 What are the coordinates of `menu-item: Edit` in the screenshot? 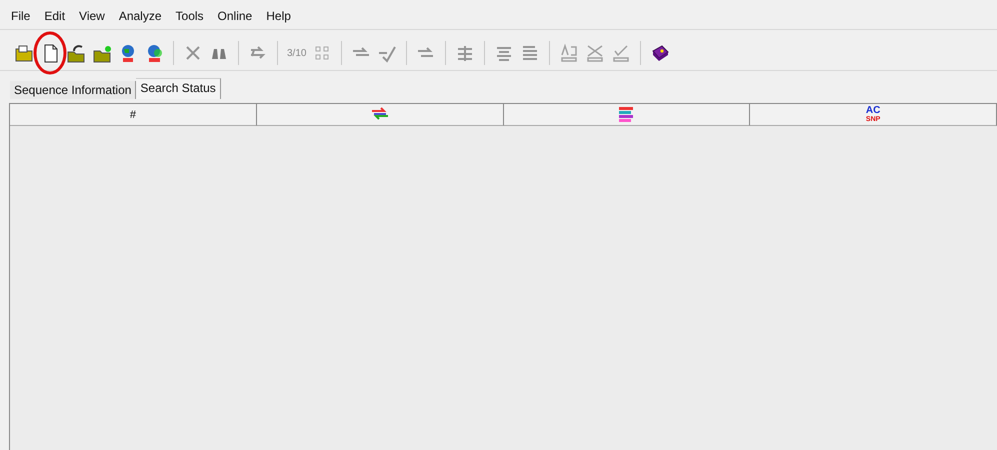 It's located at (55, 19).